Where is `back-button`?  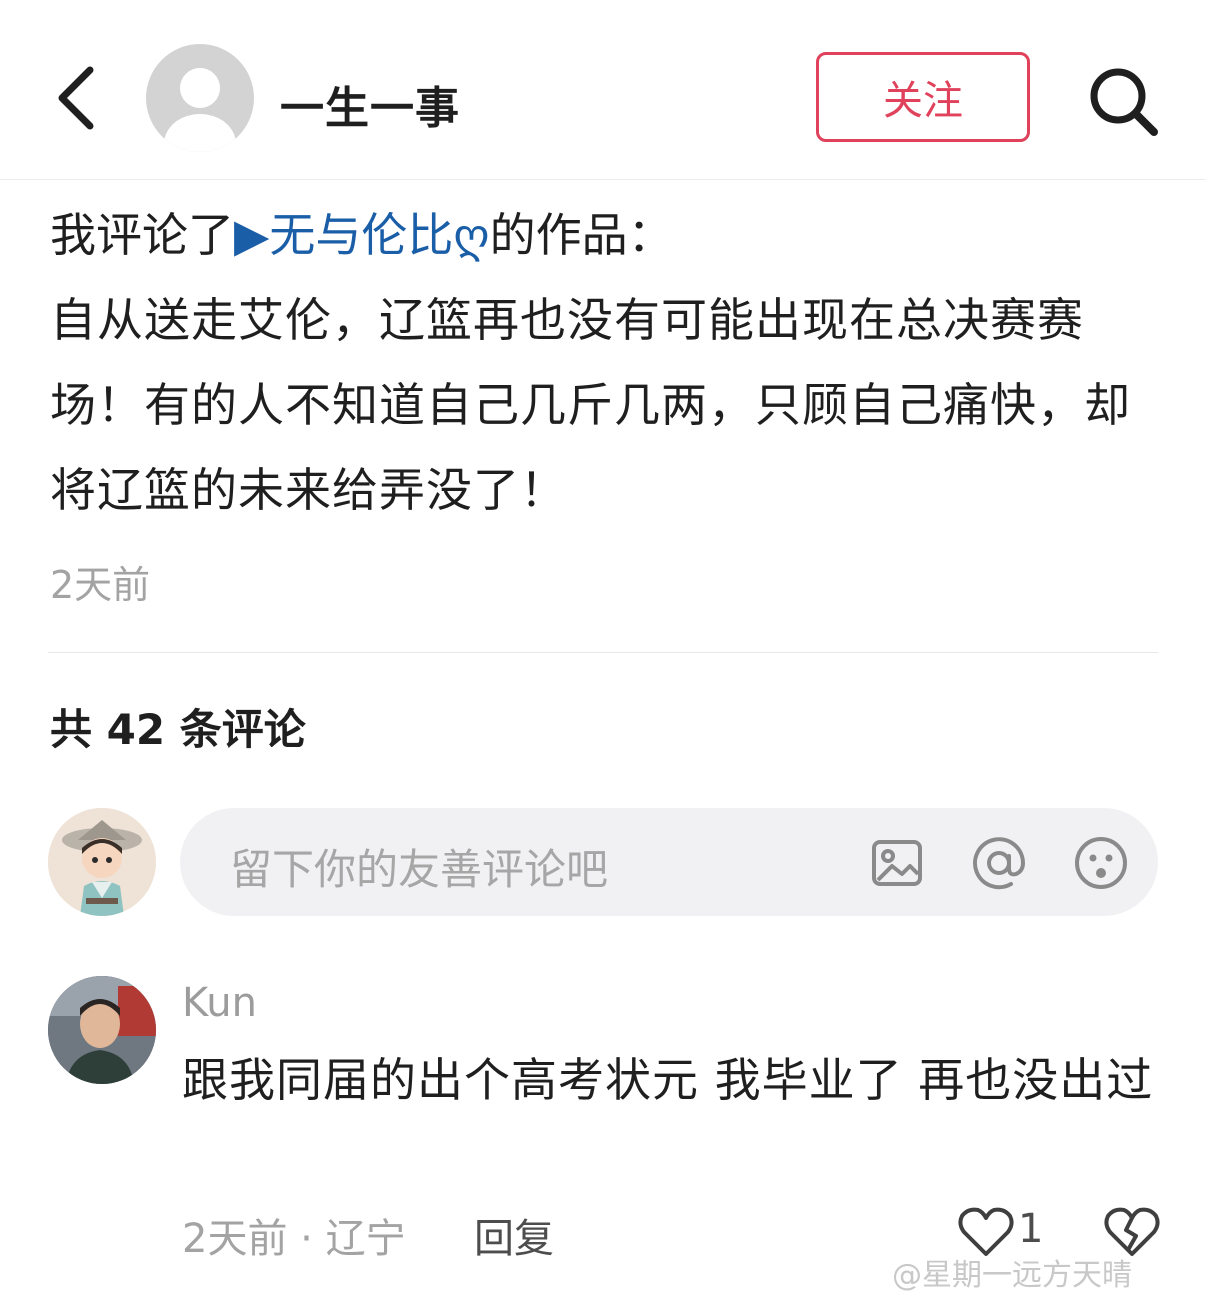 back-button is located at coordinates (79, 98).